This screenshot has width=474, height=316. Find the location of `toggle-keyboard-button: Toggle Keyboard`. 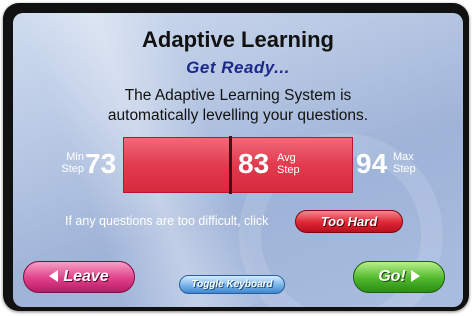

toggle-keyboard-button: Toggle Keyboard is located at coordinates (232, 284).